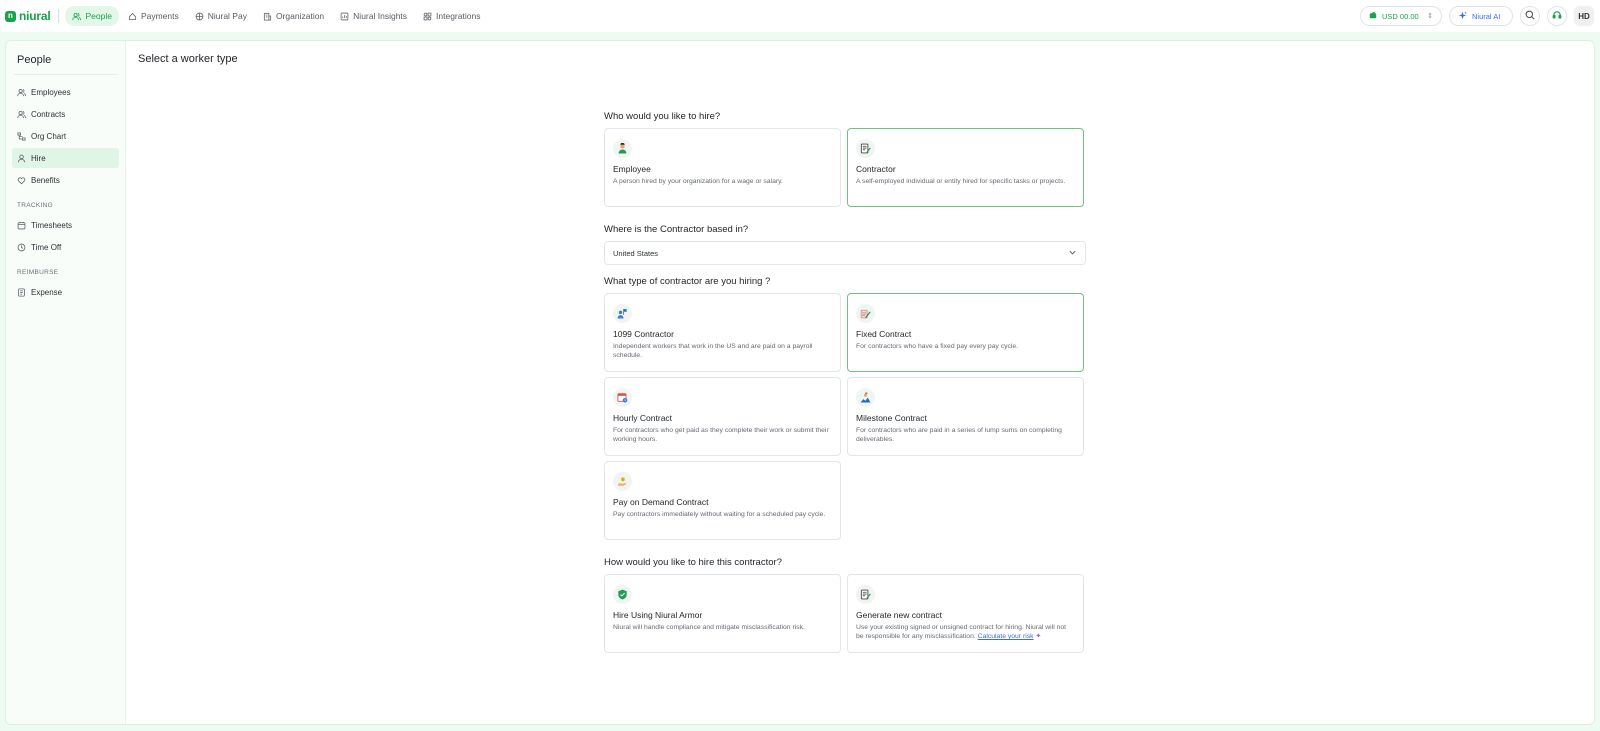 This screenshot has height=731, width=1600. What do you see at coordinates (21, 225) in the screenshot?
I see `timesheets-icon` at bounding box center [21, 225].